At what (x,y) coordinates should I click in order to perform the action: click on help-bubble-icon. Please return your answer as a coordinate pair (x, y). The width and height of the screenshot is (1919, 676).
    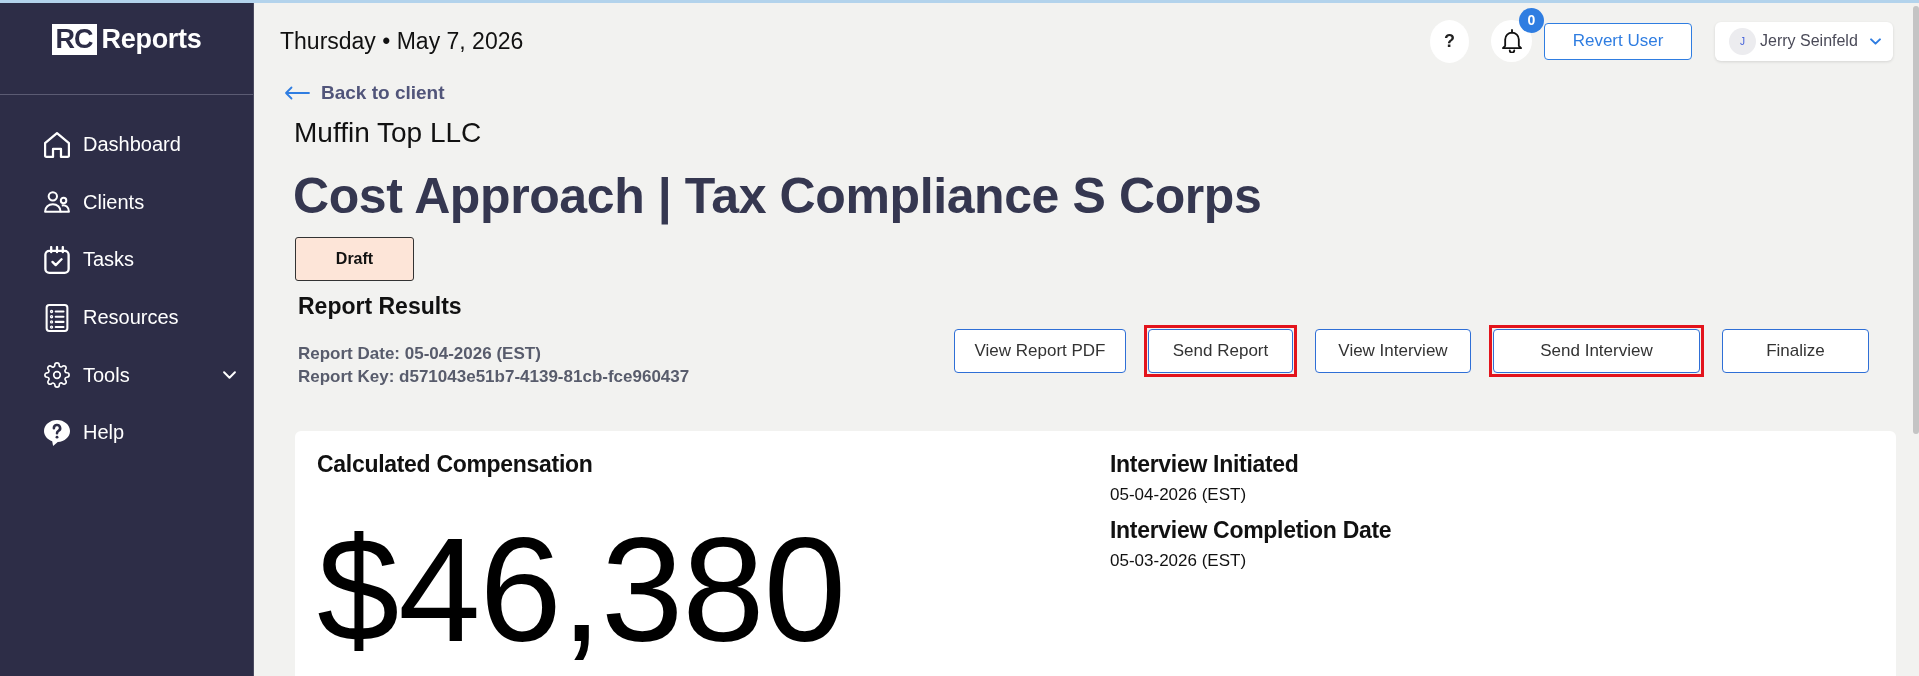
    Looking at the image, I should click on (57, 432).